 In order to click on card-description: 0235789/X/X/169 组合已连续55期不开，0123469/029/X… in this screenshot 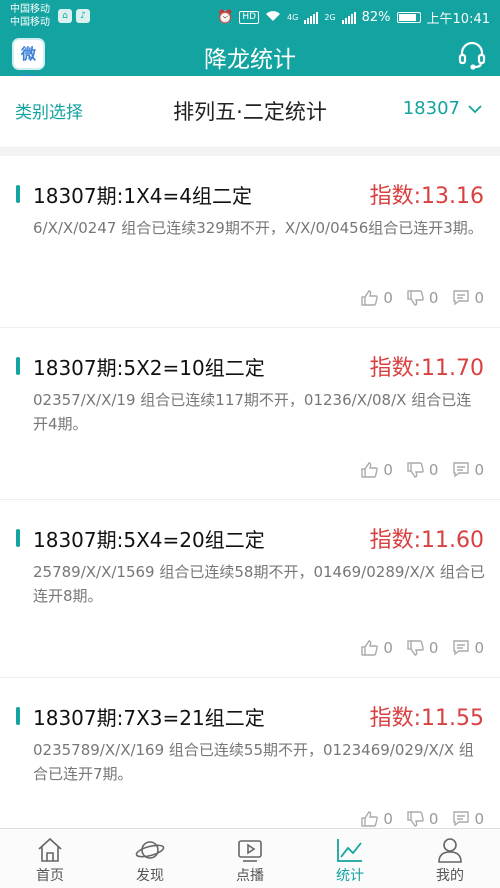, I will do `click(253, 762)`.